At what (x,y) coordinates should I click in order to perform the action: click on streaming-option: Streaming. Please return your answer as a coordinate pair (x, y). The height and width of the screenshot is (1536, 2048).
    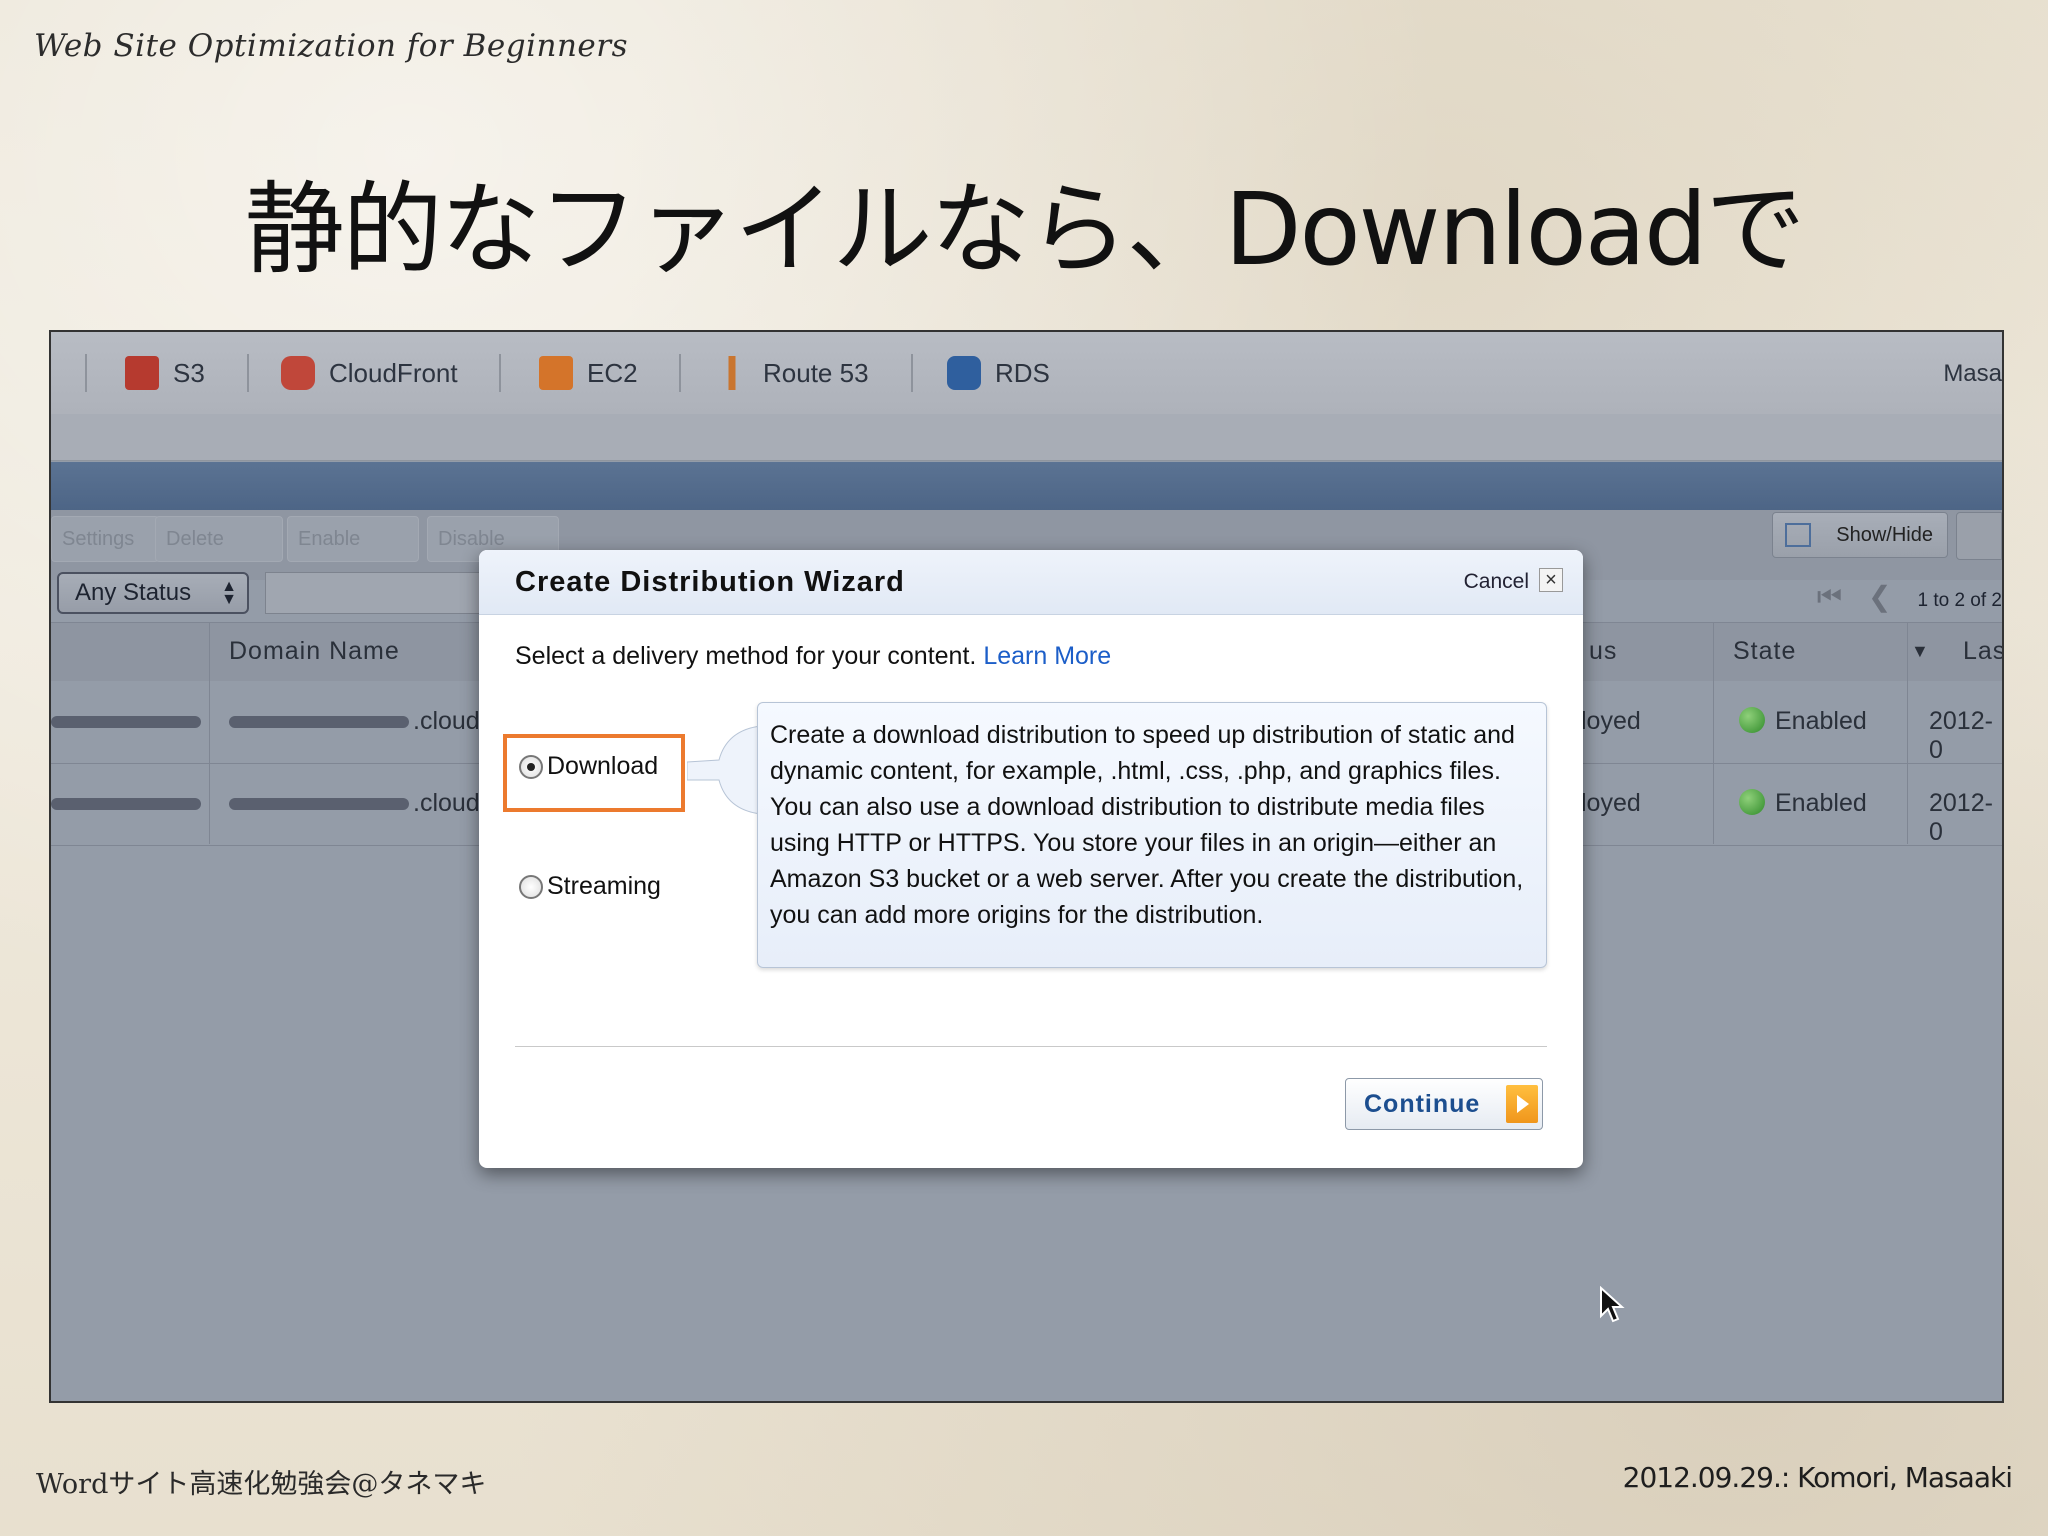
    Looking at the image, I should click on (590, 886).